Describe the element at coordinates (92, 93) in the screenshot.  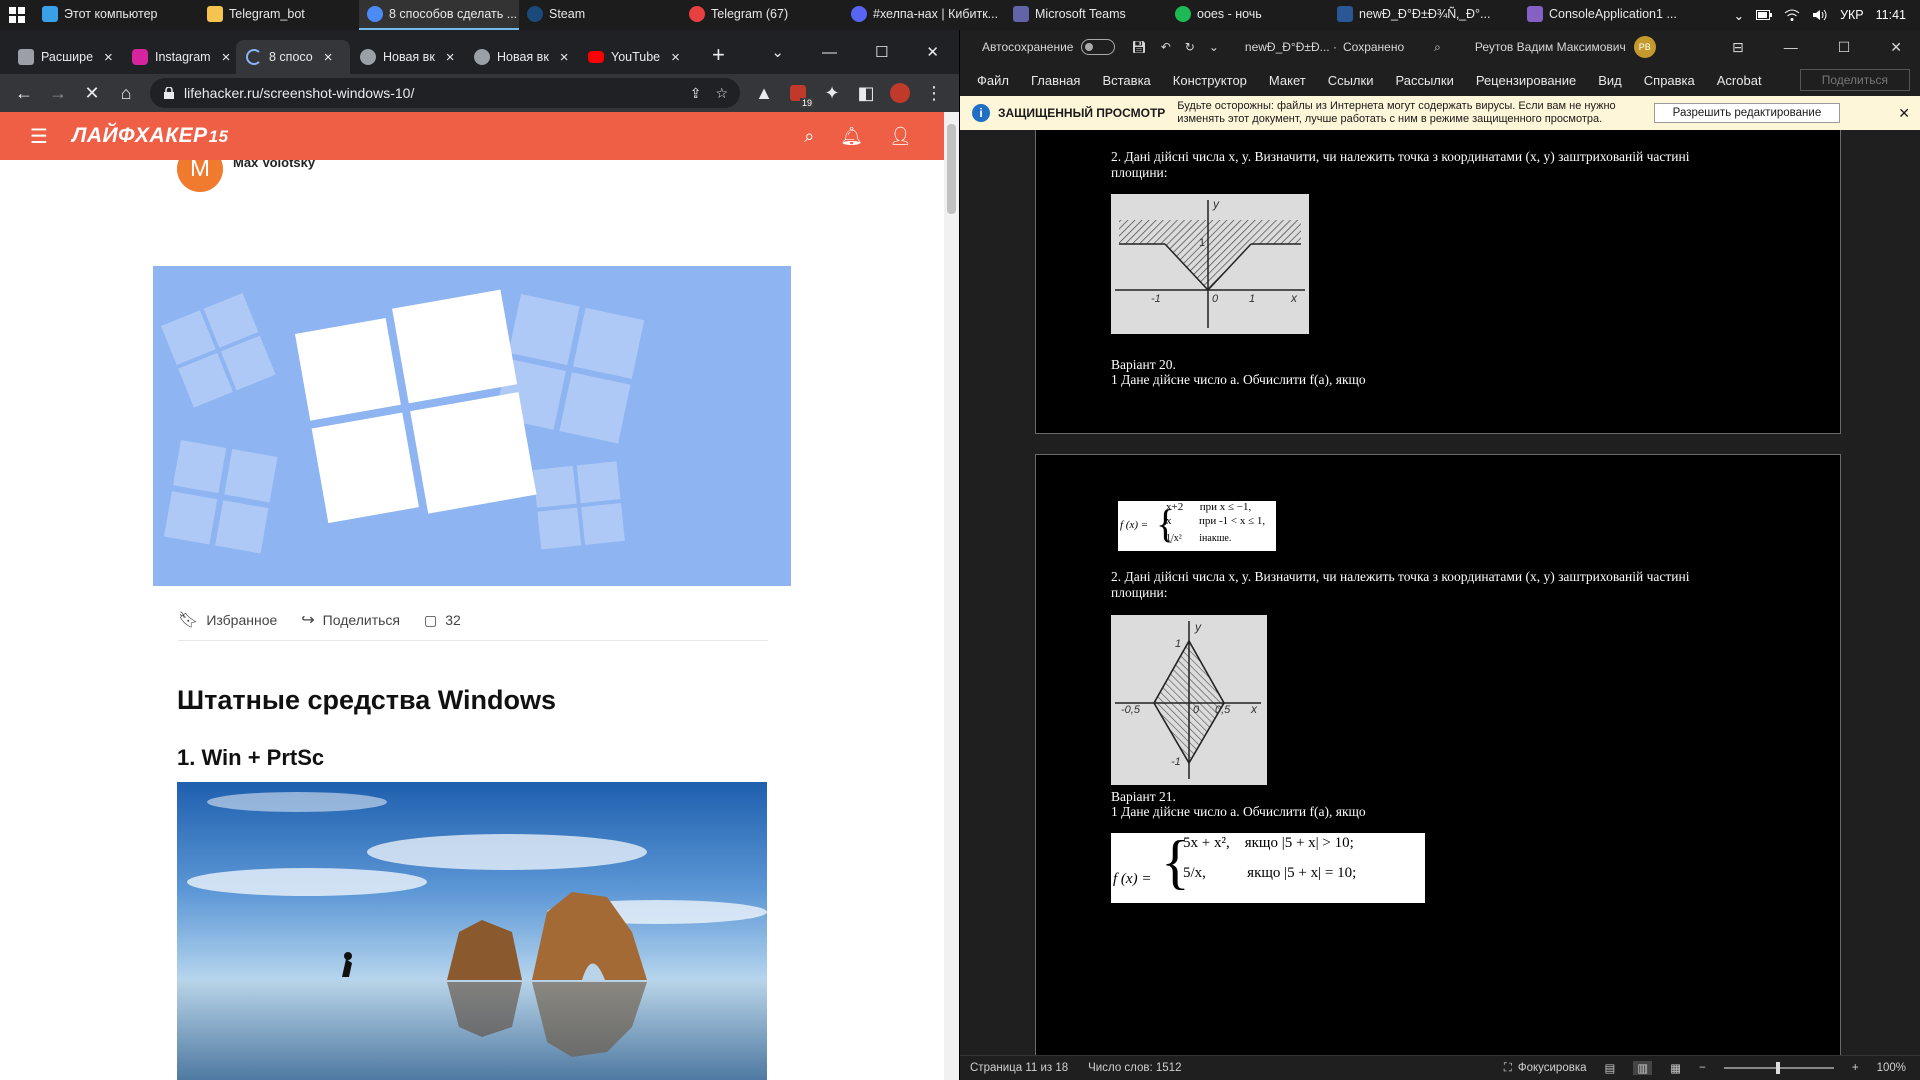
I see `stop-icon: ✕` at that location.